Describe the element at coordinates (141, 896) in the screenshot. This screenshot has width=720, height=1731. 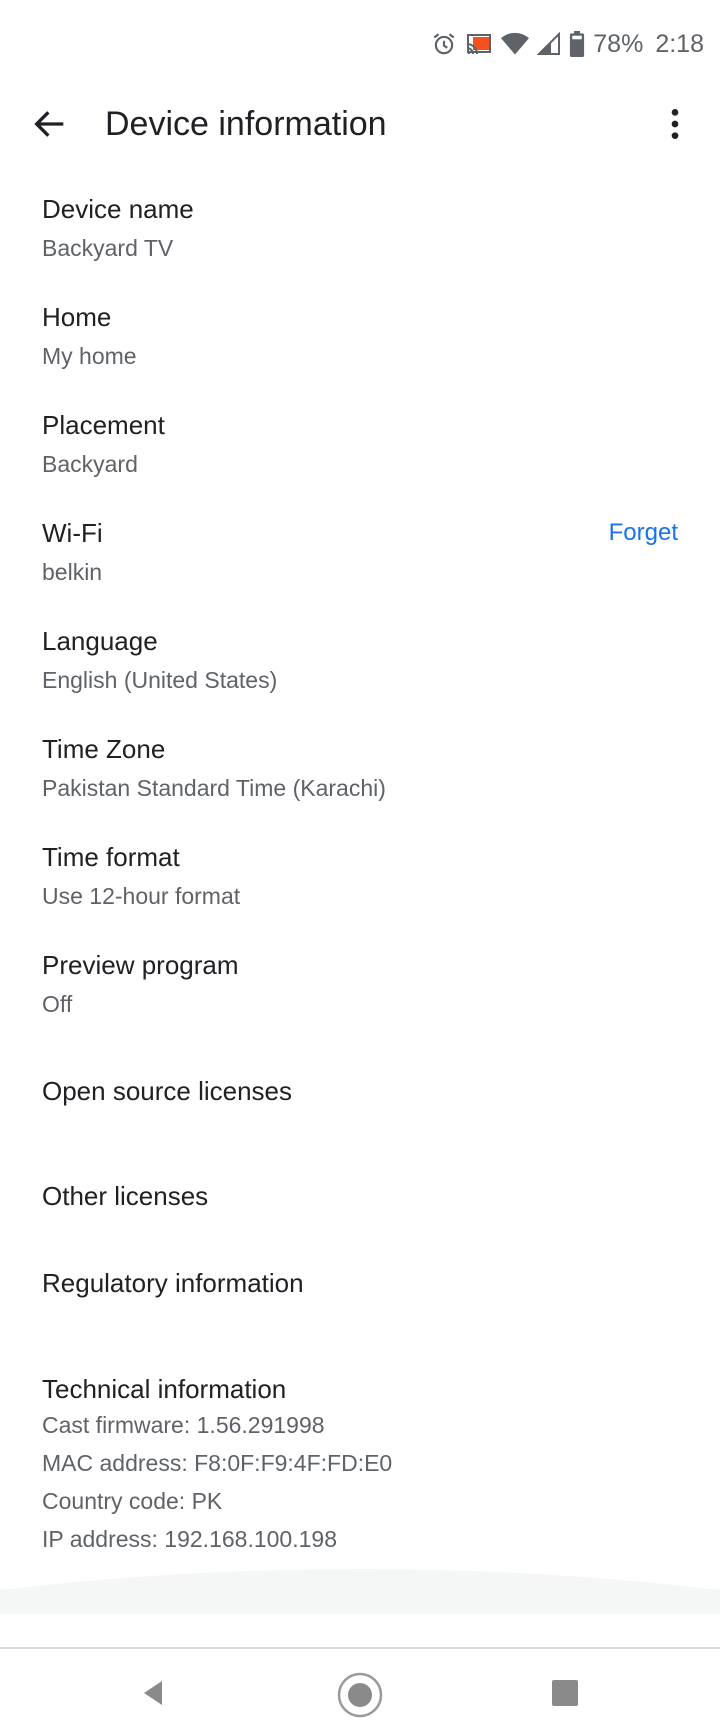
I see `setting-value: Use 12-hour format` at that location.